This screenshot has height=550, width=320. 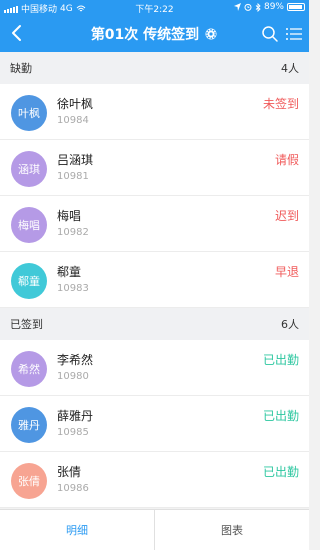 What do you see at coordinates (290, 68) in the screenshot?
I see `section-count: 4人` at bounding box center [290, 68].